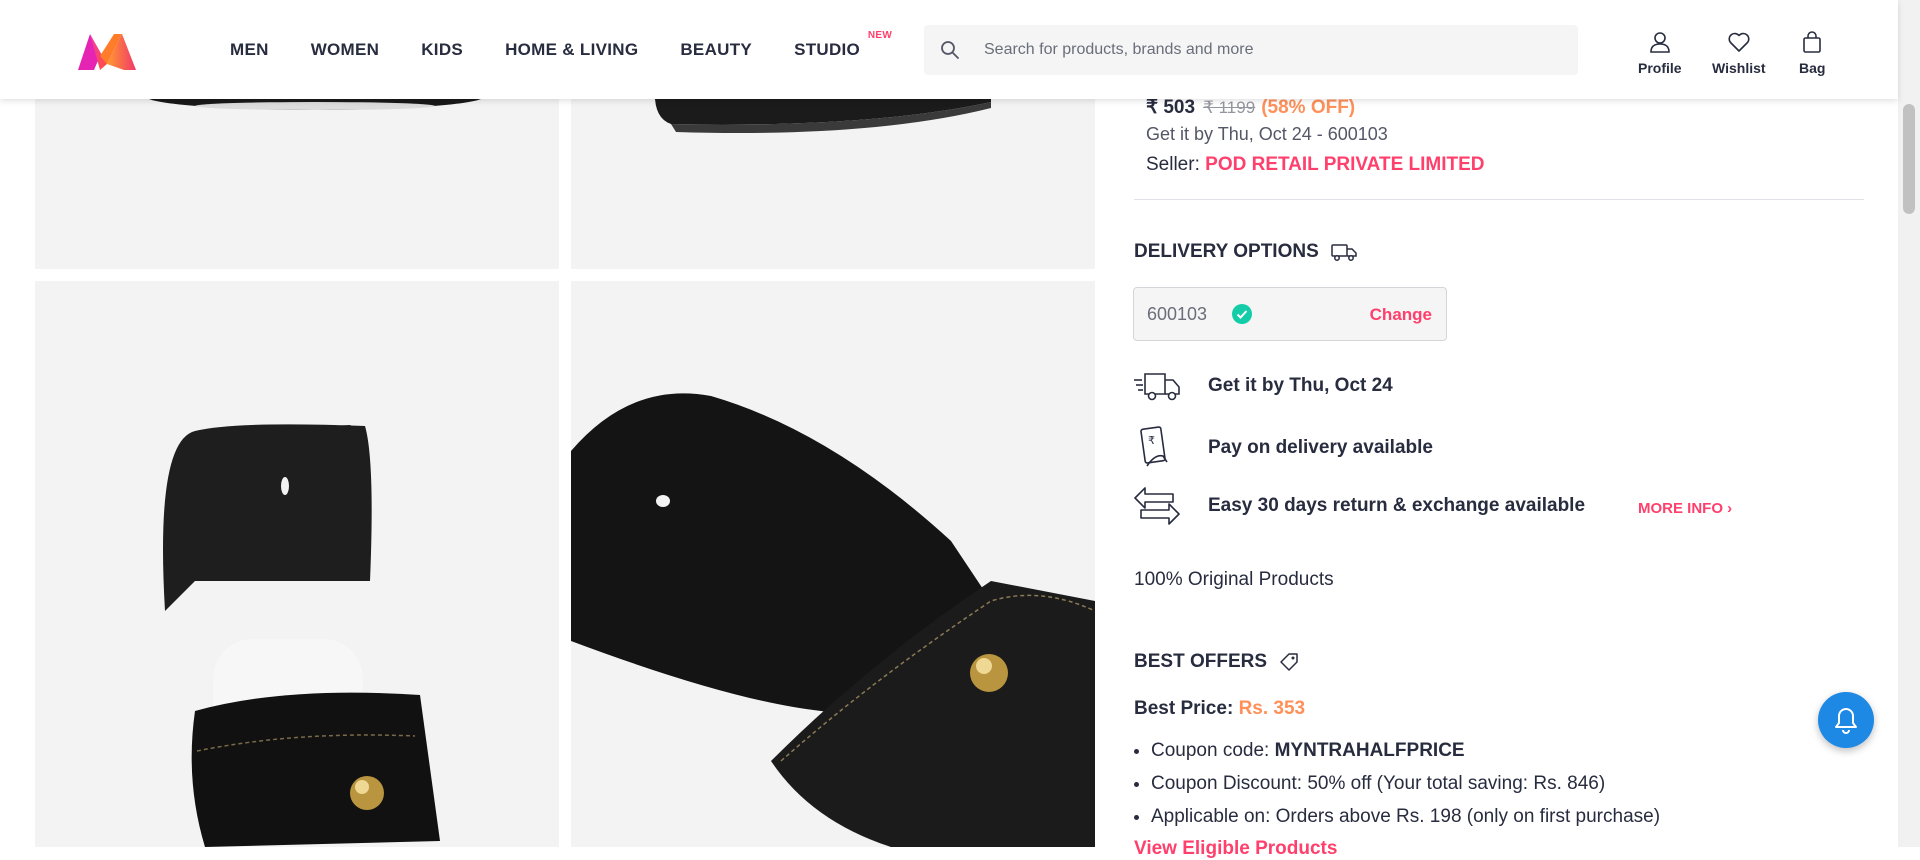  I want to click on product-image-2-graphic, so click(822, 110).